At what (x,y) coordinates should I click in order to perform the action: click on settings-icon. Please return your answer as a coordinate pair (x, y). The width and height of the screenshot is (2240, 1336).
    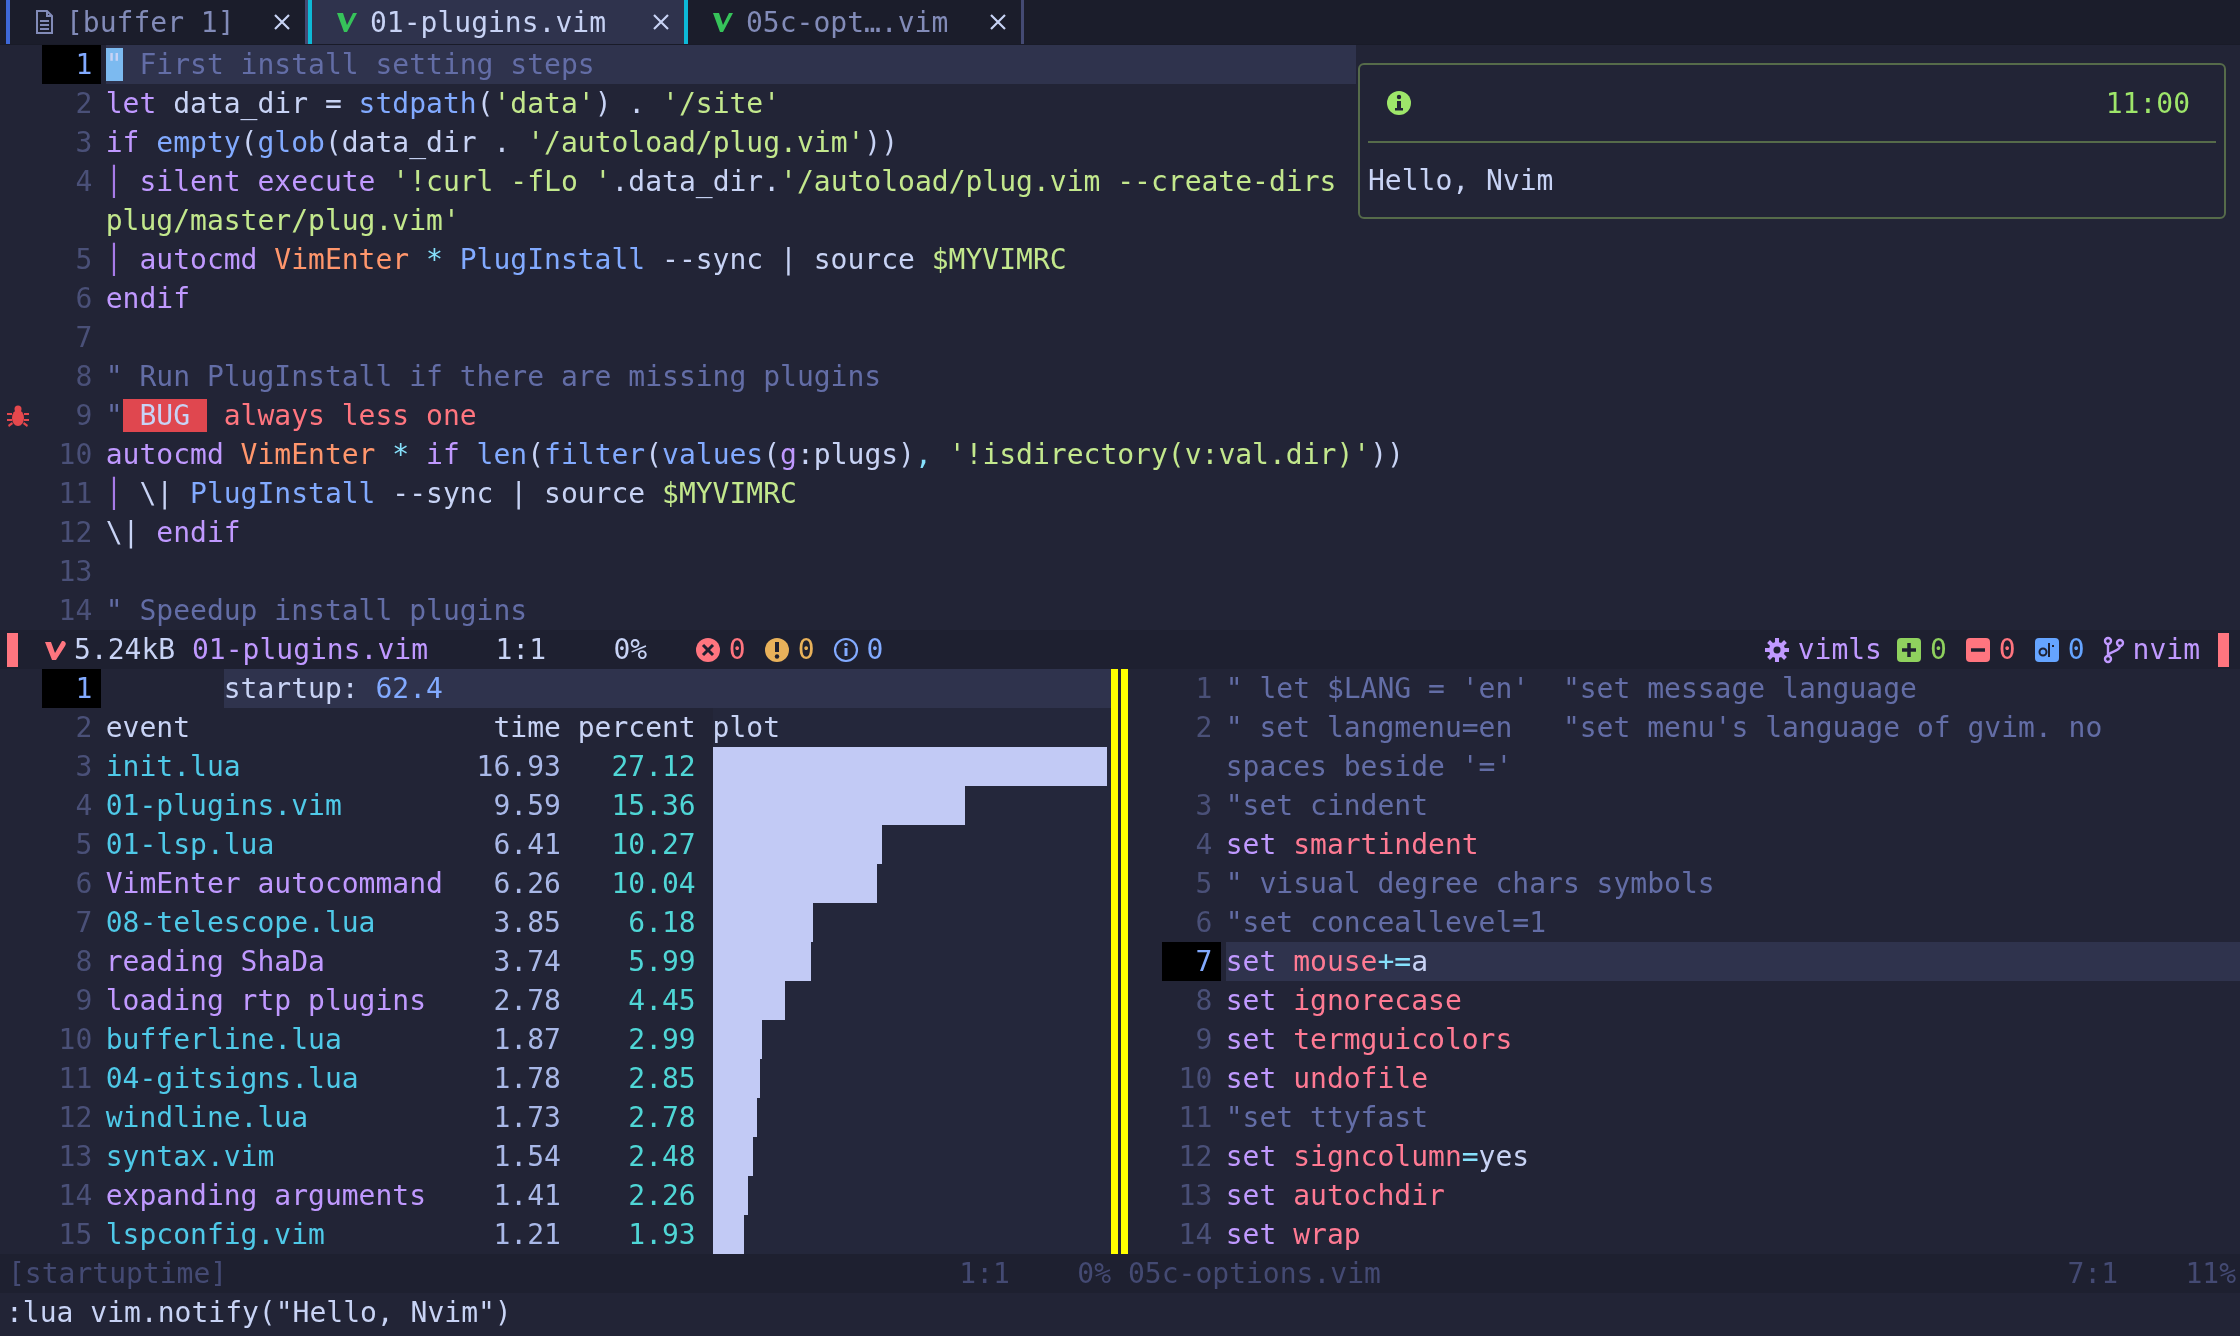
    Looking at the image, I should click on (1776, 649).